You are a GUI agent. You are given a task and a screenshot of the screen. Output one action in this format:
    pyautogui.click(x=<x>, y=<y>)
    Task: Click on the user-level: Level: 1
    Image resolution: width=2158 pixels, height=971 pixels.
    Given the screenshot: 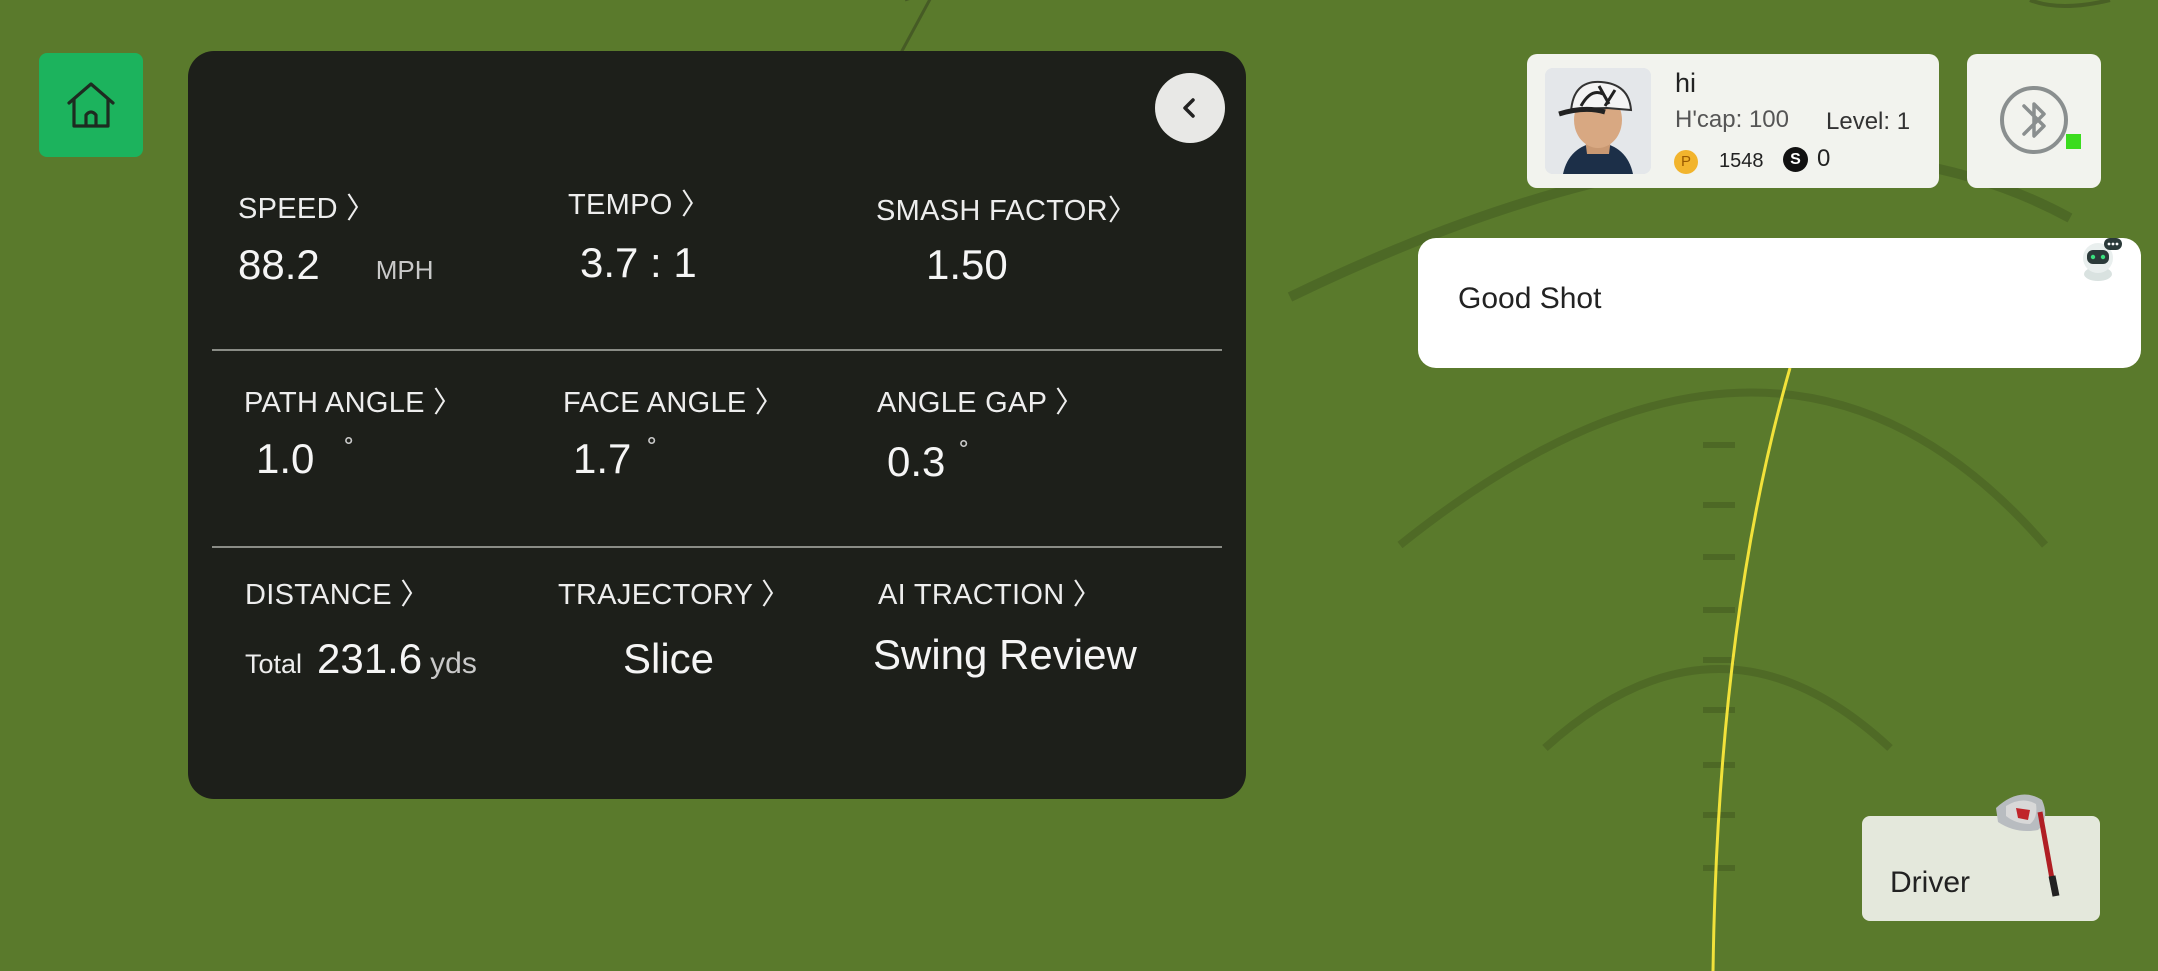 What is the action you would take?
    pyautogui.click(x=1868, y=121)
    